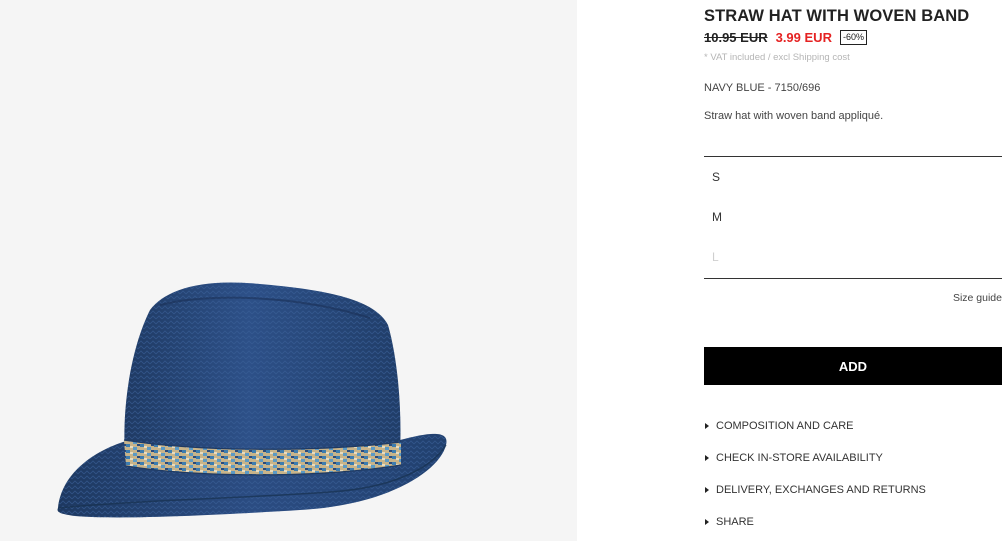 This screenshot has width=1002, height=541. Describe the element at coordinates (977, 298) in the screenshot. I see `size-guide-link: Size guide` at that location.